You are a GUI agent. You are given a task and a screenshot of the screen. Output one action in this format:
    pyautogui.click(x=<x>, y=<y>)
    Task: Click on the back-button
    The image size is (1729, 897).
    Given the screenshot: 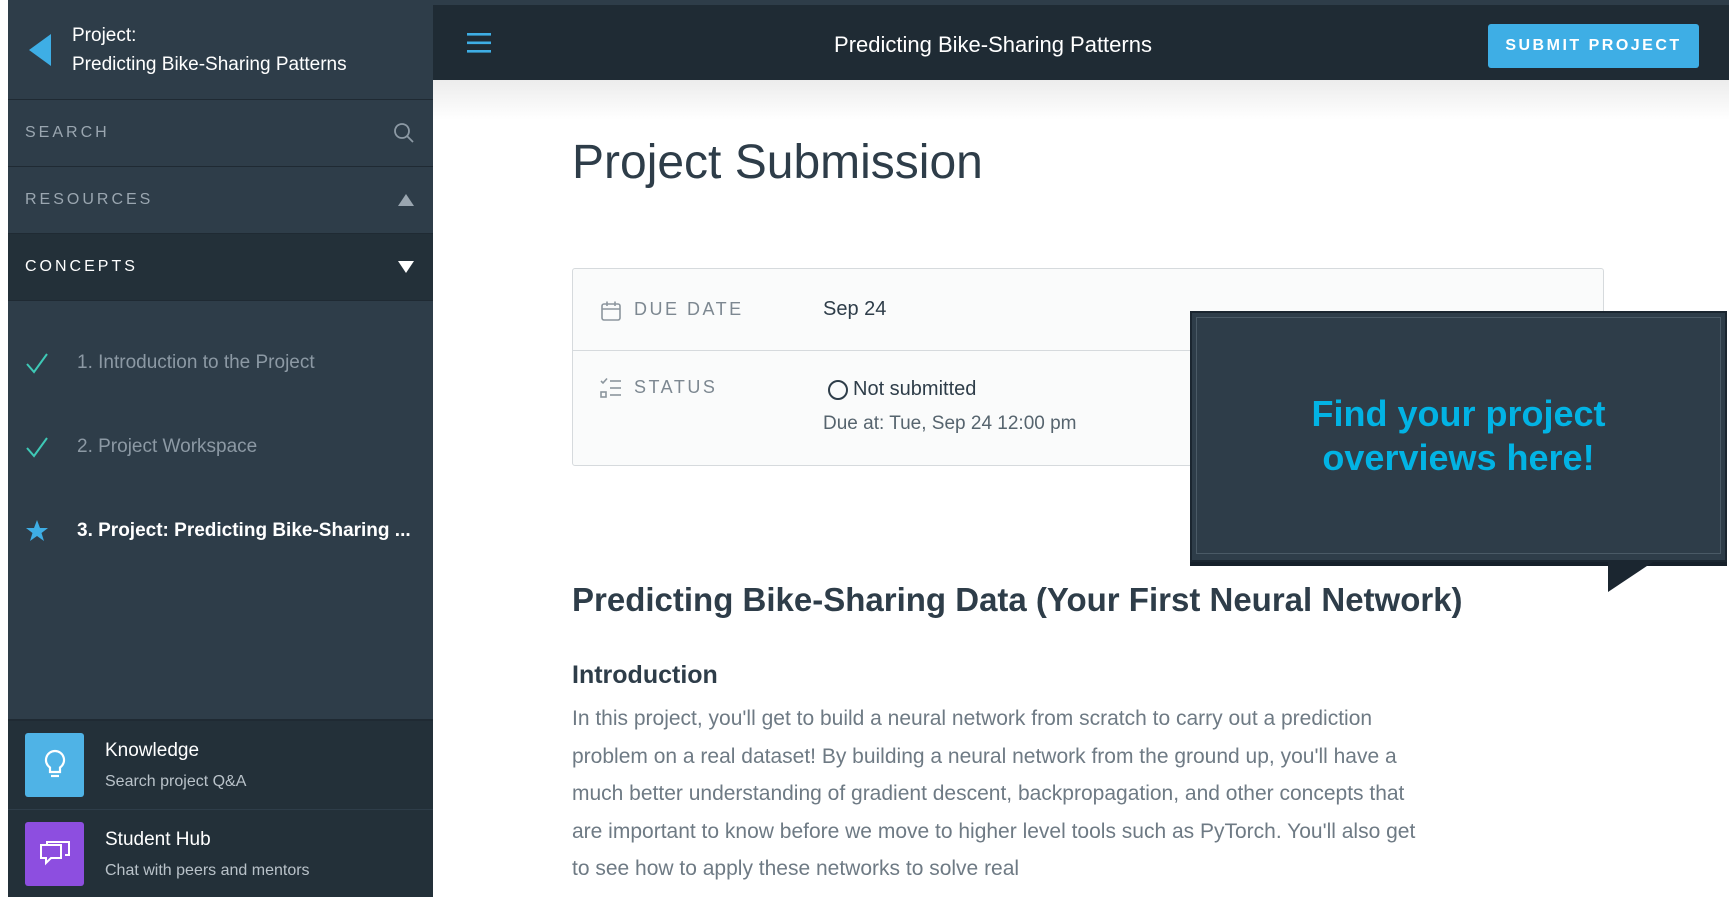 What is the action you would take?
    pyautogui.click(x=40, y=50)
    